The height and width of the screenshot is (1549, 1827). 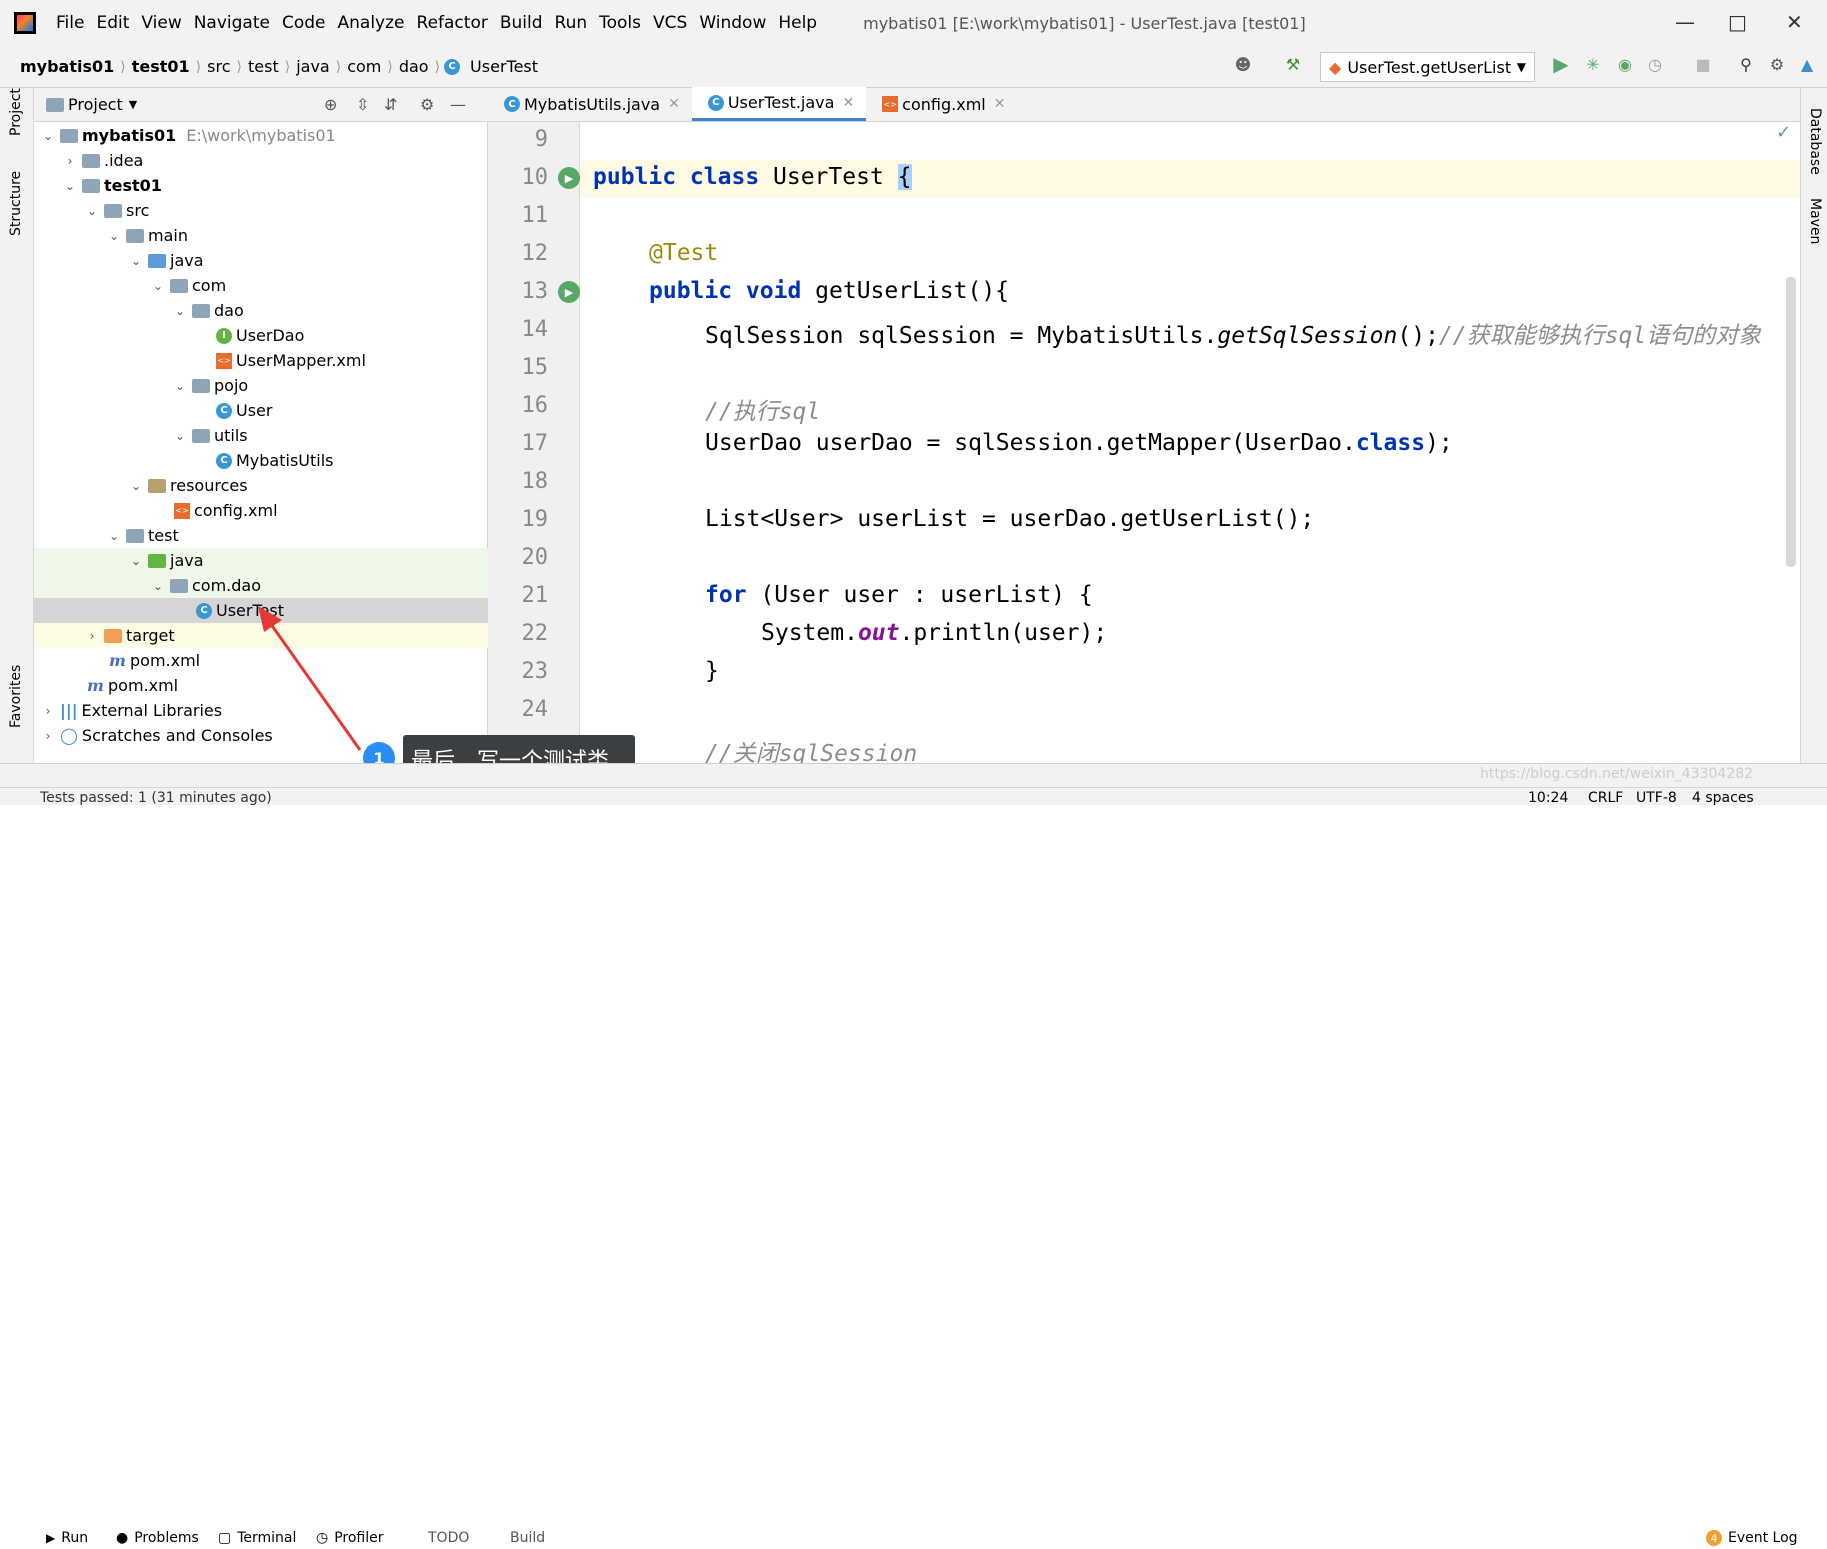 What do you see at coordinates (313, 66) in the screenshot?
I see `breadcrumb-java: java` at bounding box center [313, 66].